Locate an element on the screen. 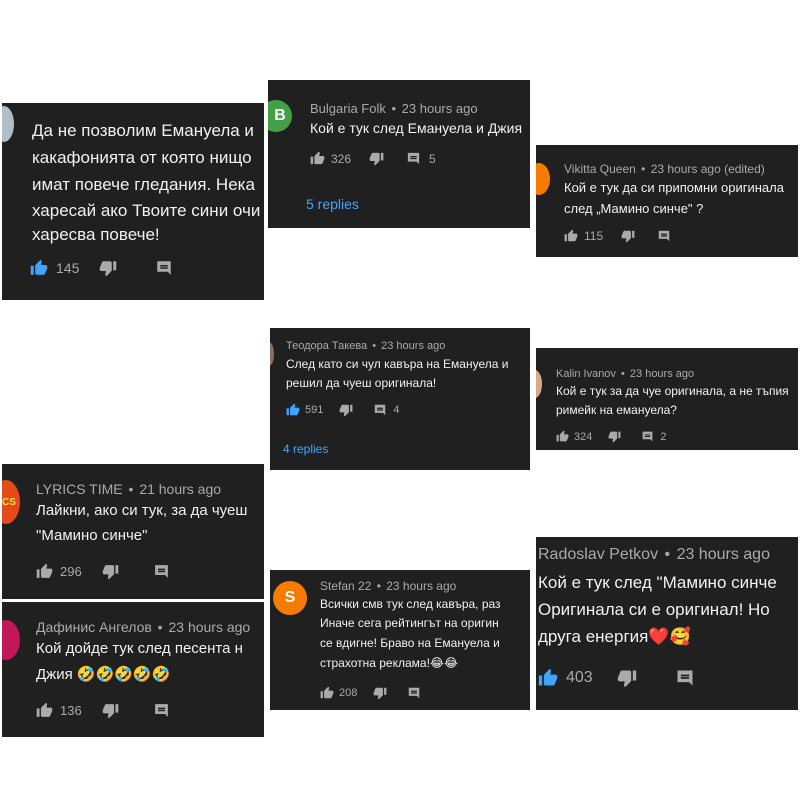 Image resolution: width=800 pixels, height=800 pixels. like-count: 136 is located at coordinates (71, 710).